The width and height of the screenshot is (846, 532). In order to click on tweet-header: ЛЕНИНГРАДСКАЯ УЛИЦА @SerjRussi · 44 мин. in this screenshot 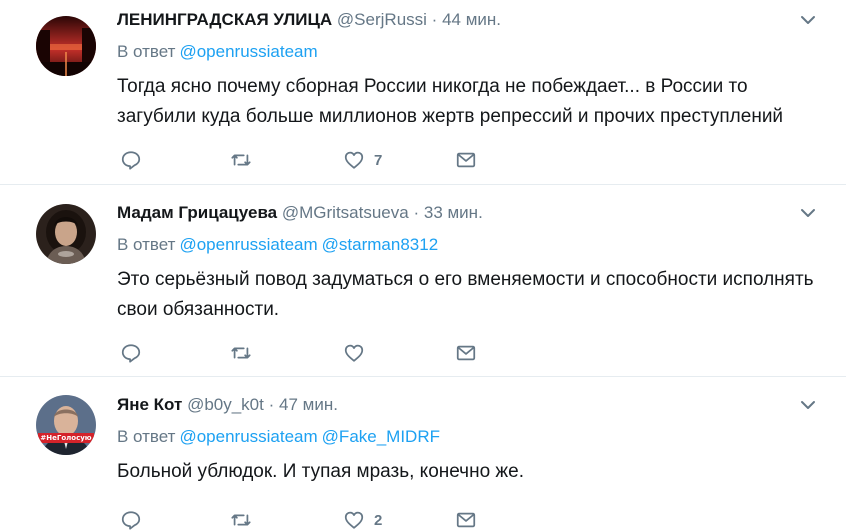, I will do `click(309, 20)`.